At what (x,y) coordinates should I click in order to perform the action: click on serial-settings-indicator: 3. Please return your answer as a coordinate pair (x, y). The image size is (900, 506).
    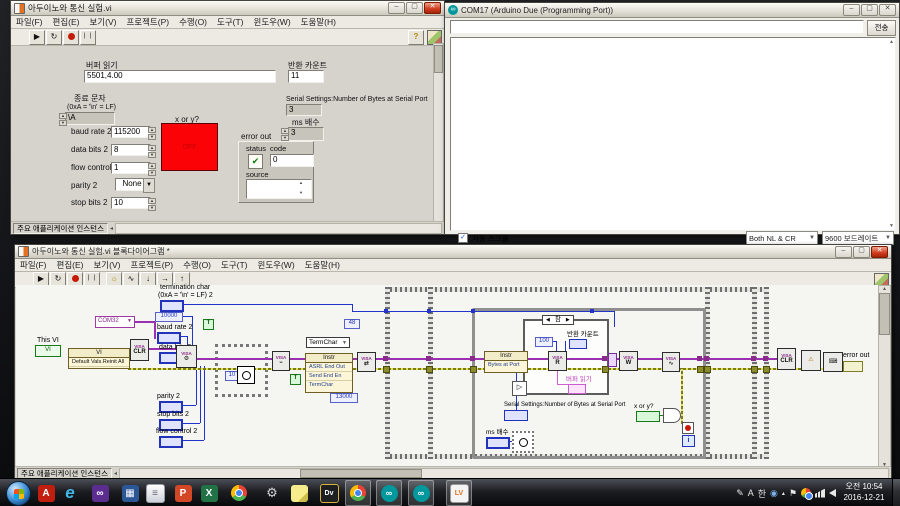
    Looking at the image, I should click on (304, 110).